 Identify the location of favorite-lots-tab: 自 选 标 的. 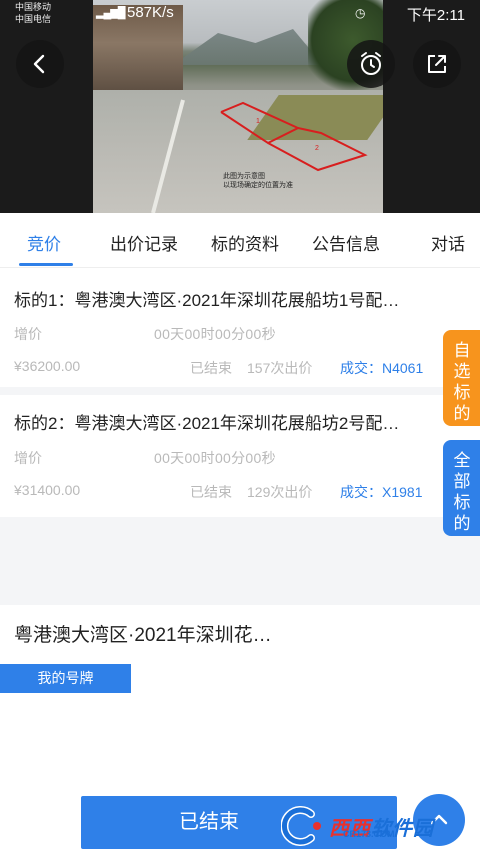
(461, 378).